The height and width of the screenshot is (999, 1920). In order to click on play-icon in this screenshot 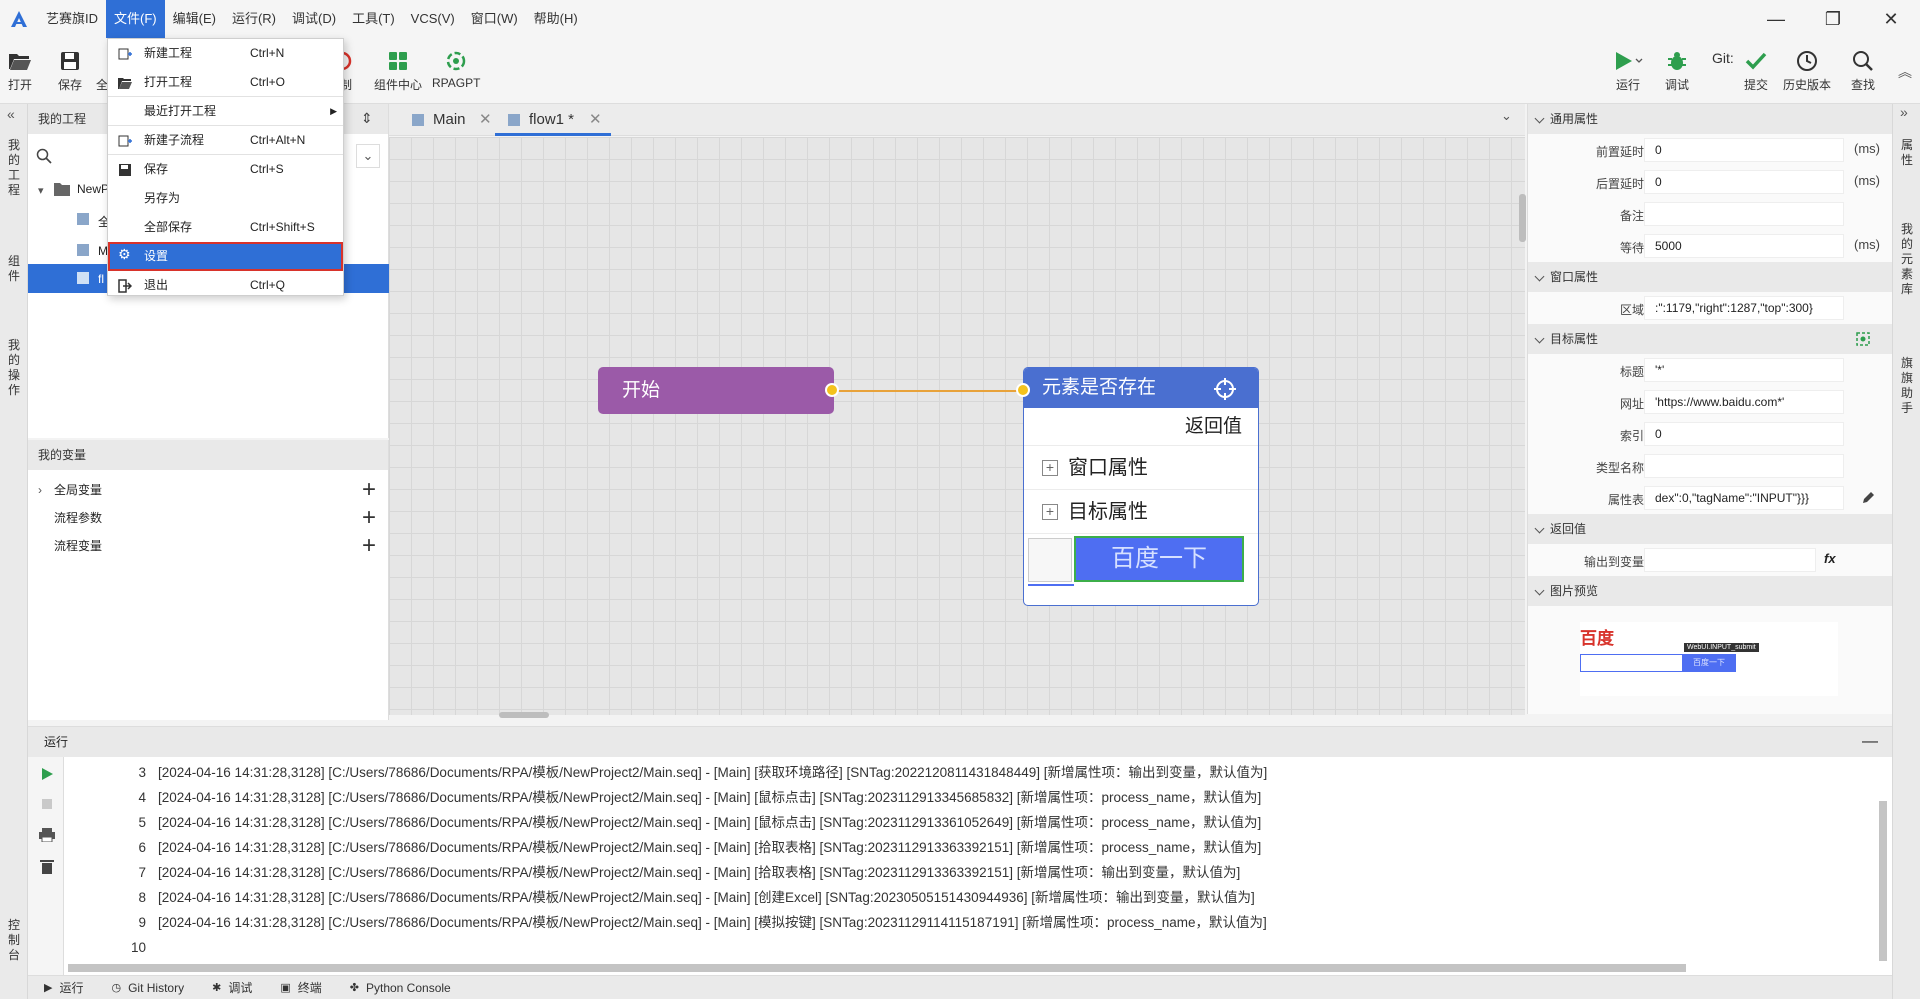, I will do `click(47, 774)`.